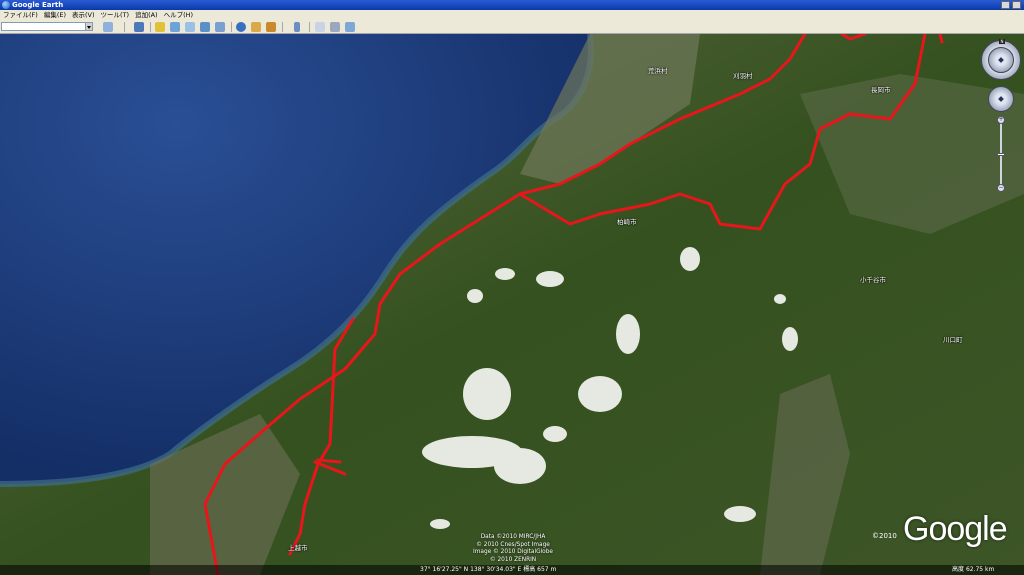 The image size is (1024, 575). I want to click on overlay-icon, so click(205, 27).